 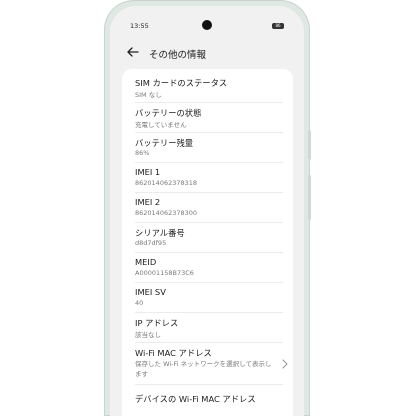 I want to click on item-title: IP アドレス, so click(x=157, y=323).